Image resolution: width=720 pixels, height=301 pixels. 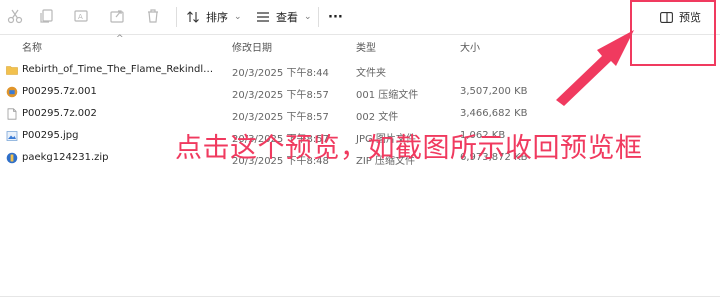 What do you see at coordinates (360, 296) in the screenshot?
I see `status-divider` at bounding box center [360, 296].